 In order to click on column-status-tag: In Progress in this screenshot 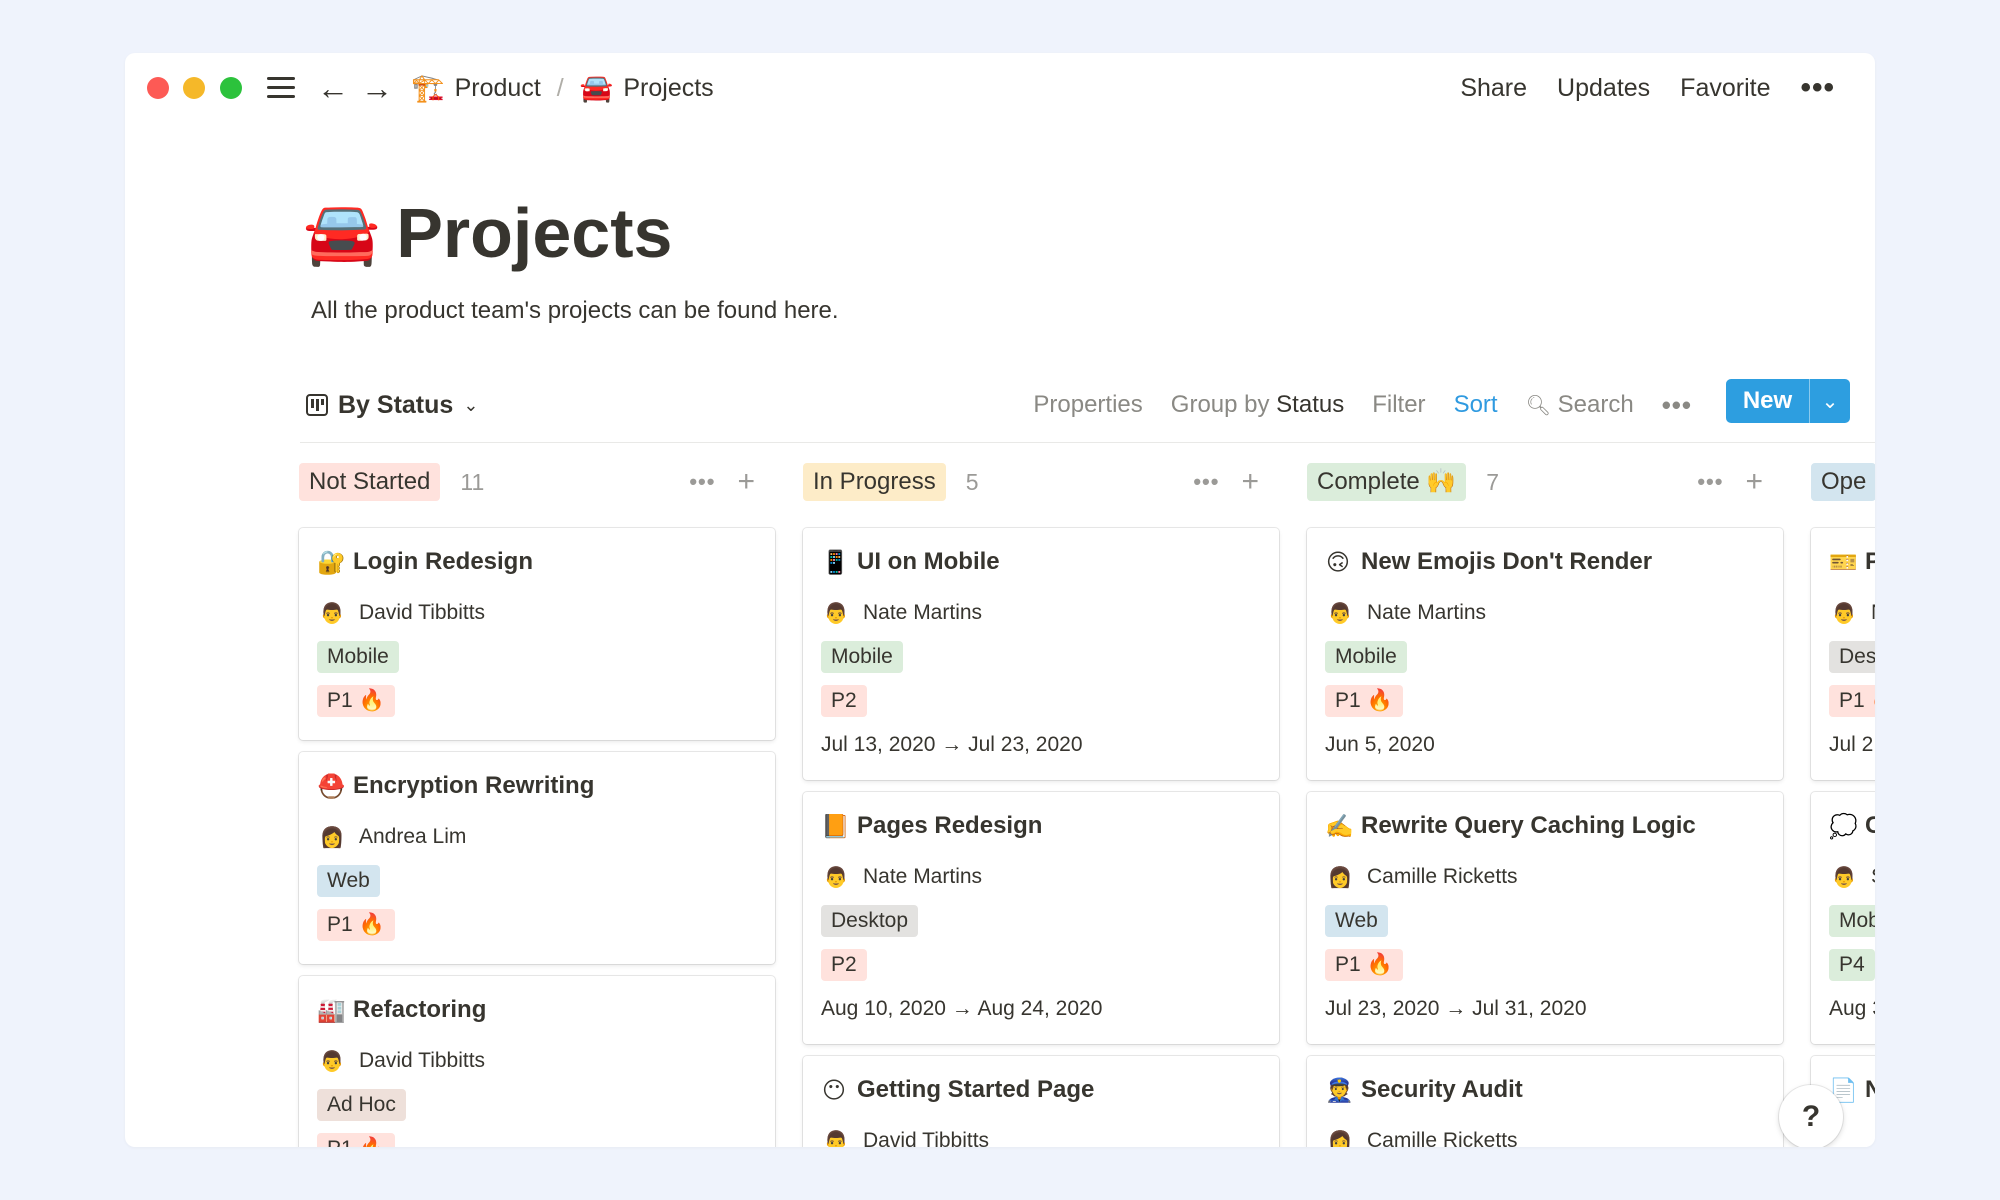, I will do `click(874, 482)`.